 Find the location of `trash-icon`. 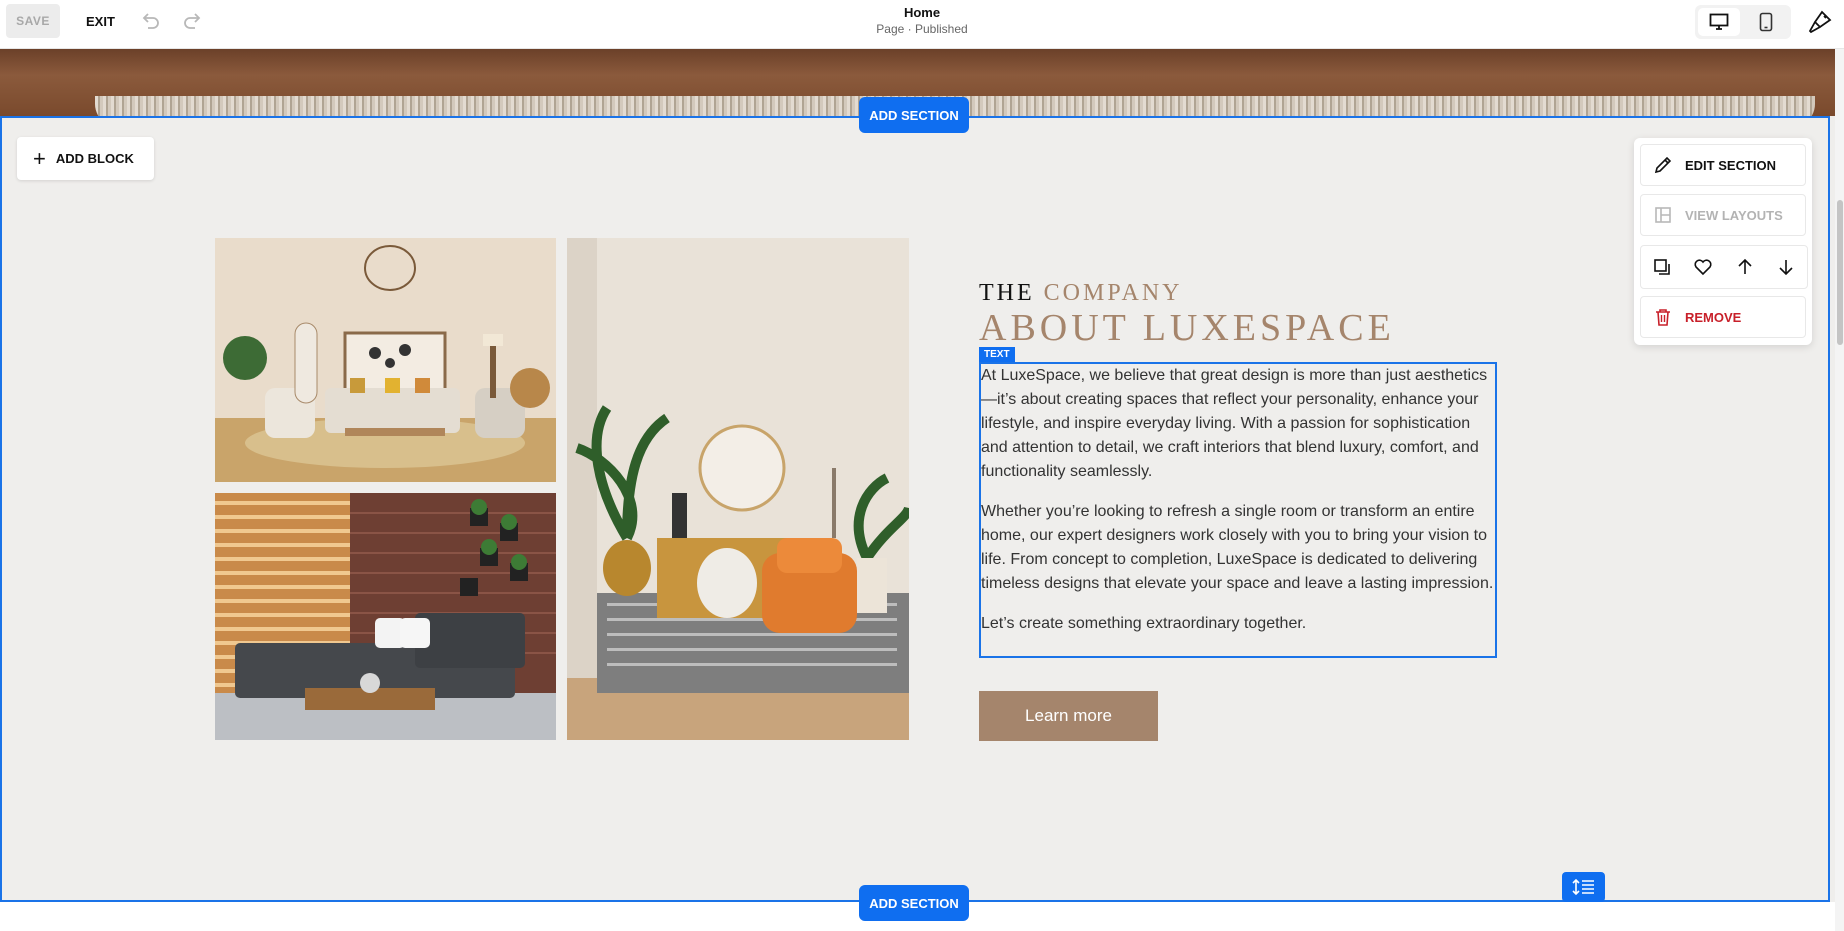

trash-icon is located at coordinates (1663, 317).